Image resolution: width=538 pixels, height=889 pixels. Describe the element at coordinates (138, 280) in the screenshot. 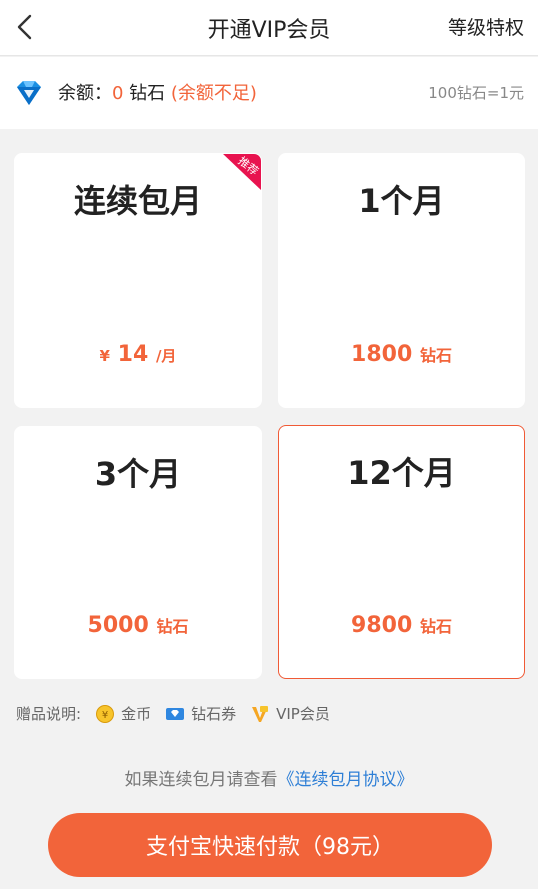

I see `plan-card-monthly-subscription: 连续包月 推荐 ¥ 14 /月` at that location.